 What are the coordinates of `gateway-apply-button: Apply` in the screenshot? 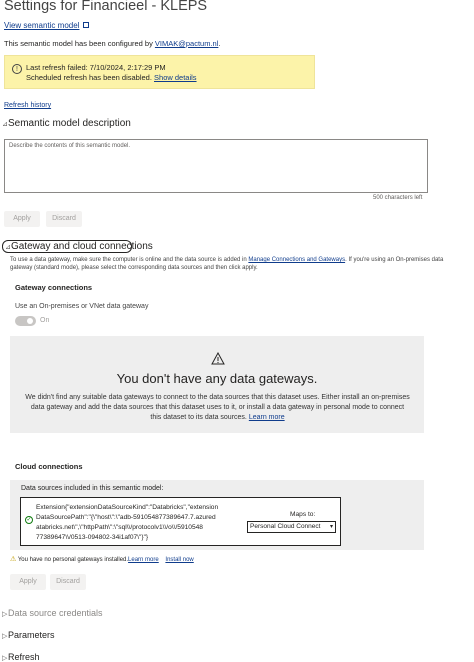 It's located at (28, 582).